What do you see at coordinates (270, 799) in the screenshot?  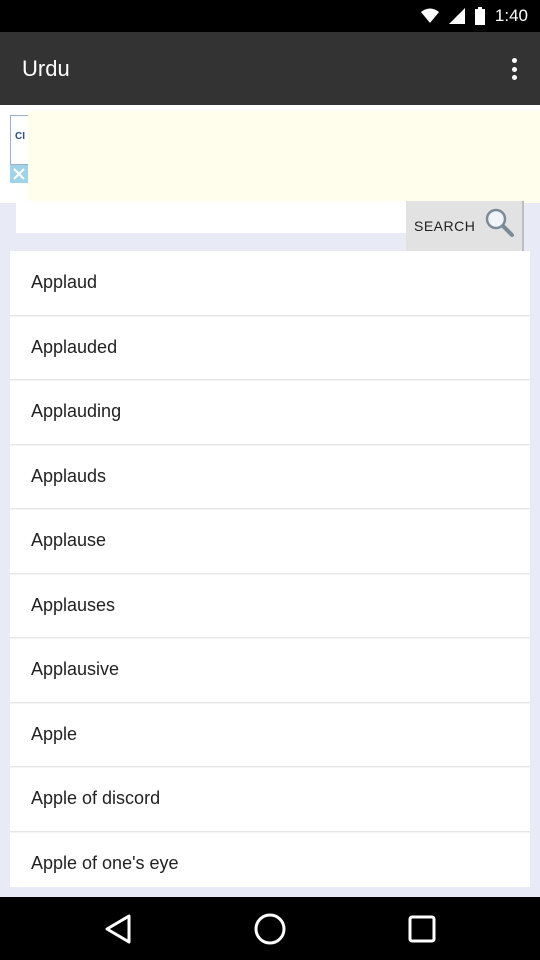 I see `list-item: Apple of discord` at bounding box center [270, 799].